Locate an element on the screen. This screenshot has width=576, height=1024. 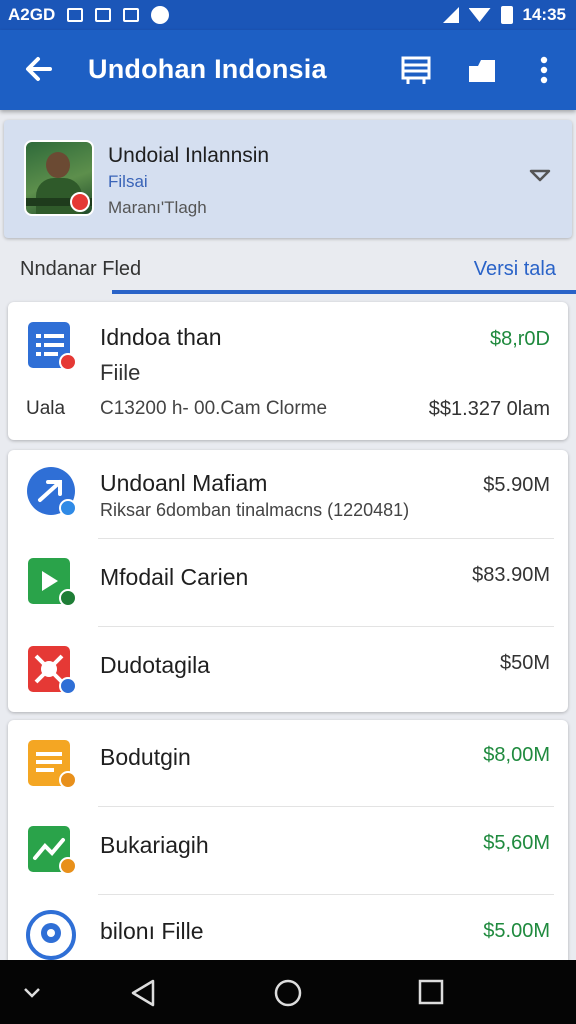
list-item-amount: $5.00M is located at coordinates (516, 931).